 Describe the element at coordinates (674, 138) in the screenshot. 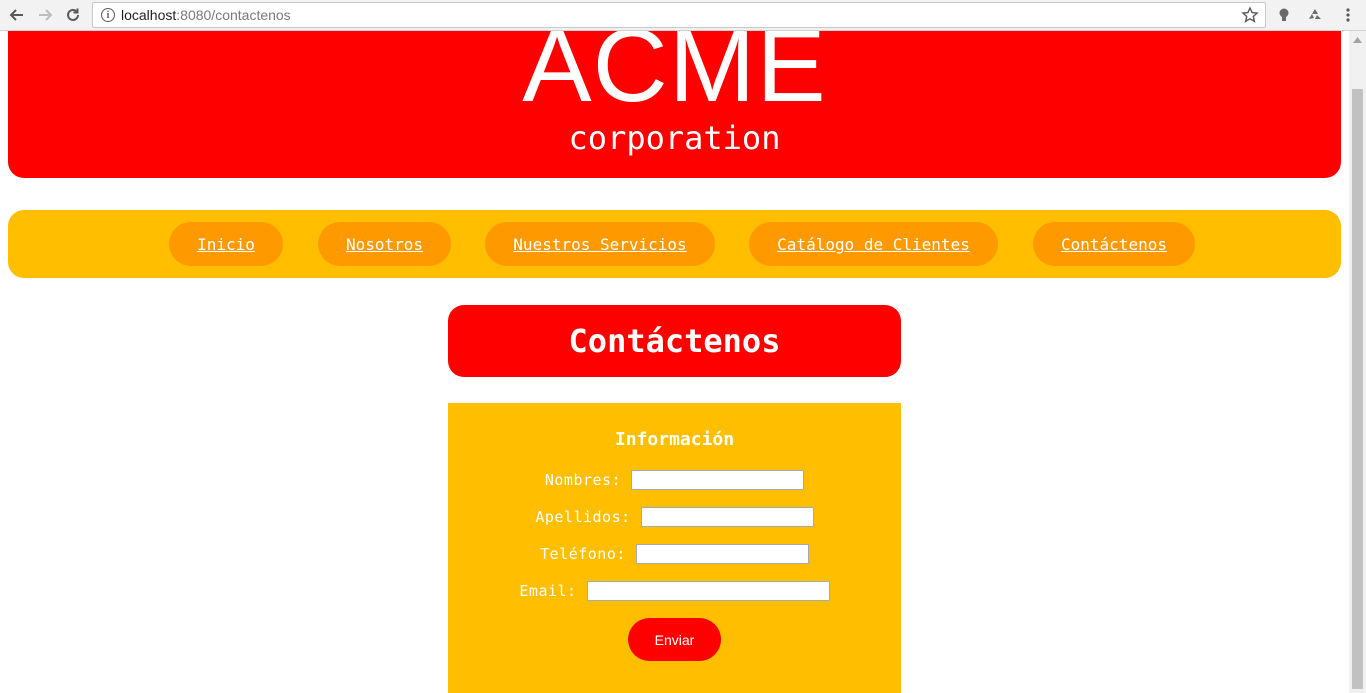

I see `company-tagline: corporation` at that location.